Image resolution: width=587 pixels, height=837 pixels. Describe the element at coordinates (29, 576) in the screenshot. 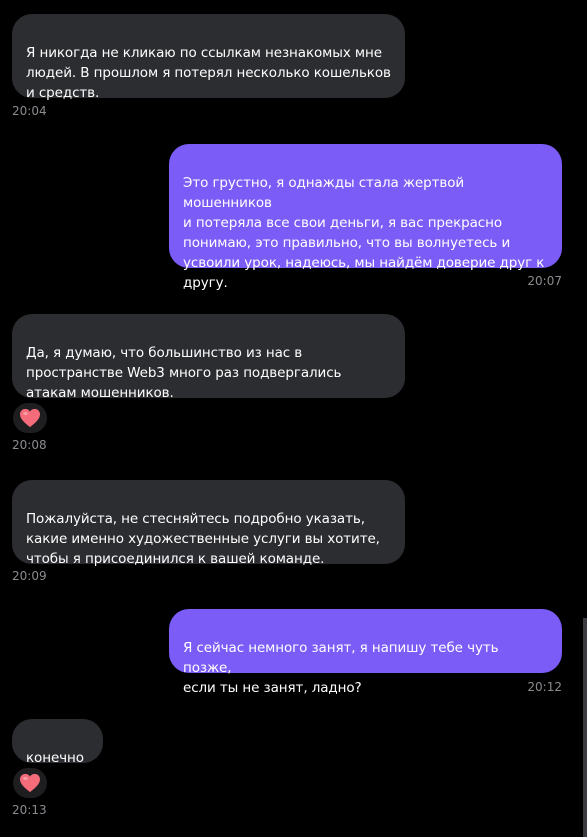

I see `message-timestamp: 20:09` at that location.